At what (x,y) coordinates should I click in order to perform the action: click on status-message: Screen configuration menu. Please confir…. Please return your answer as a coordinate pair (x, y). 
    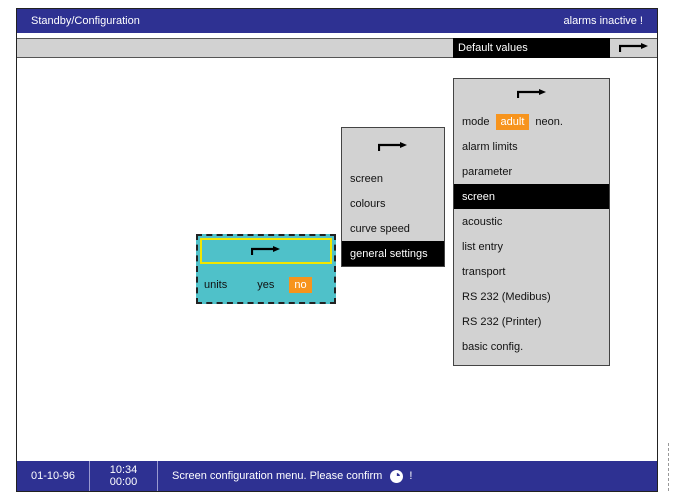
    Looking at the image, I should click on (285, 476).